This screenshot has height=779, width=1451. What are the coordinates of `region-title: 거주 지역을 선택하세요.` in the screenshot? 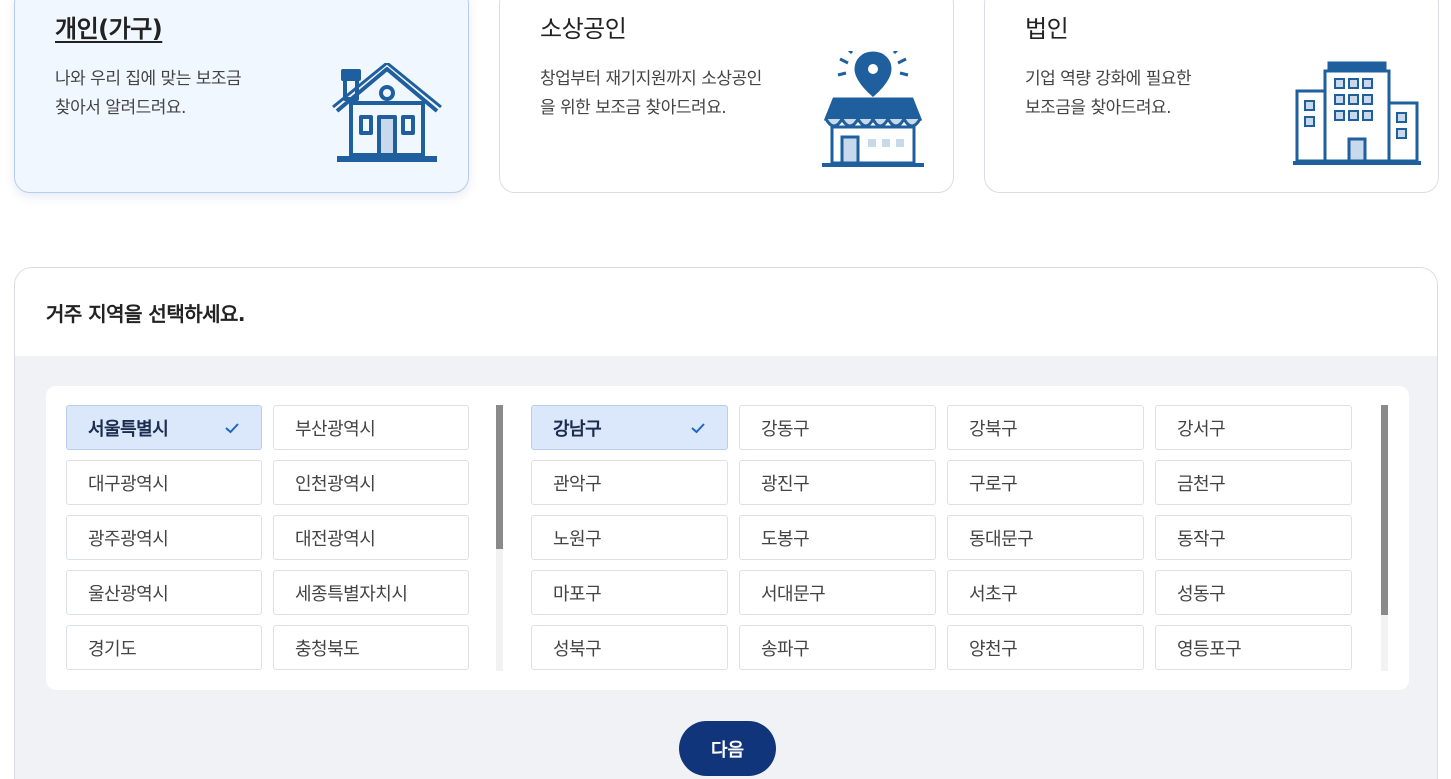 It's located at (146, 314).